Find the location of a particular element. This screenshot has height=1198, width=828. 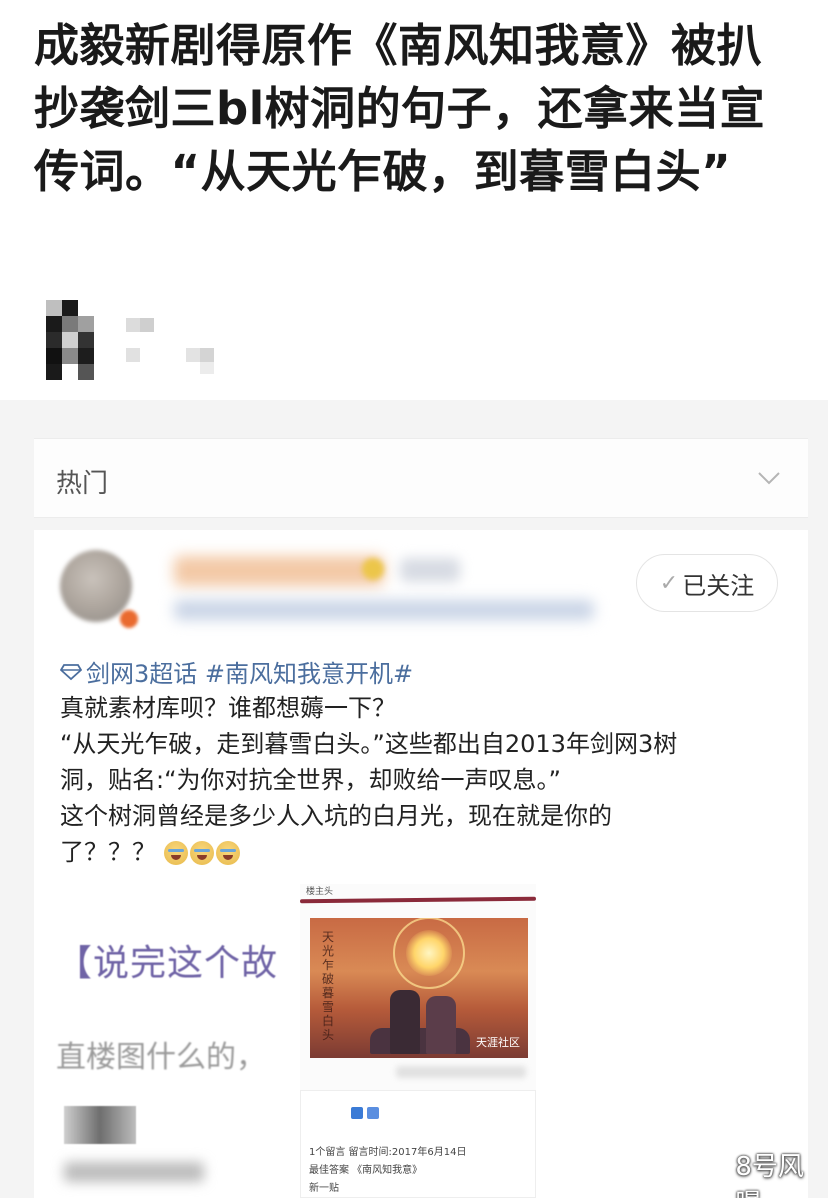

post-line: 真就素材库呗？谁都想薅一下？ is located at coordinates (228, 708).